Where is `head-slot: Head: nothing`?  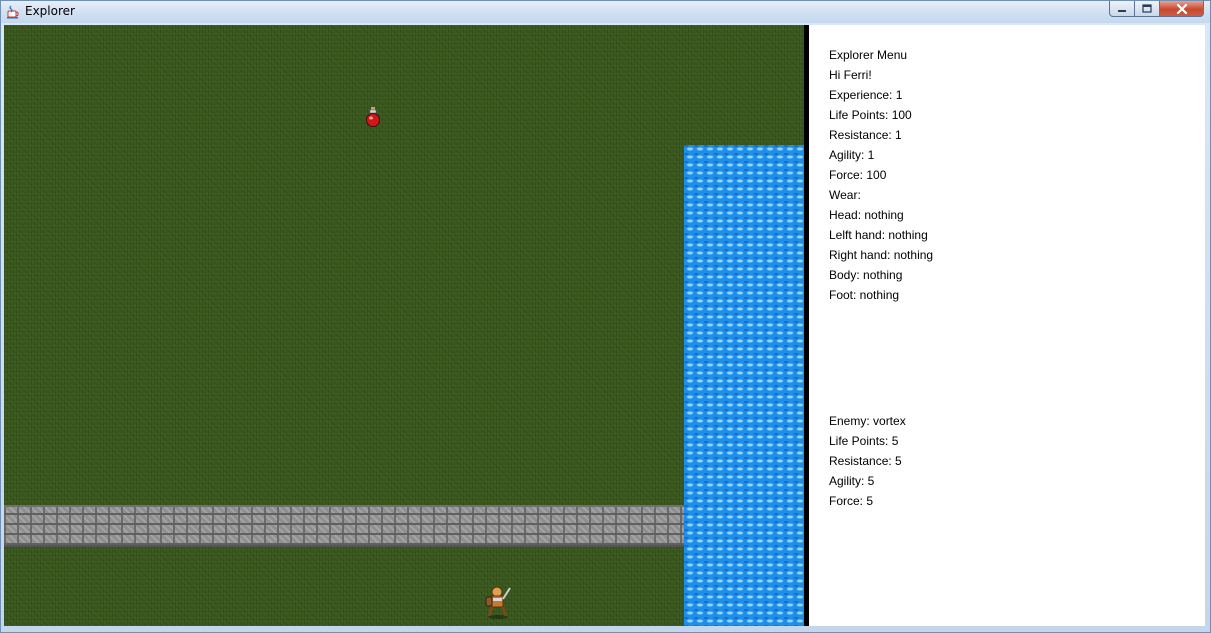
head-slot: Head: nothing is located at coordinates (866, 215).